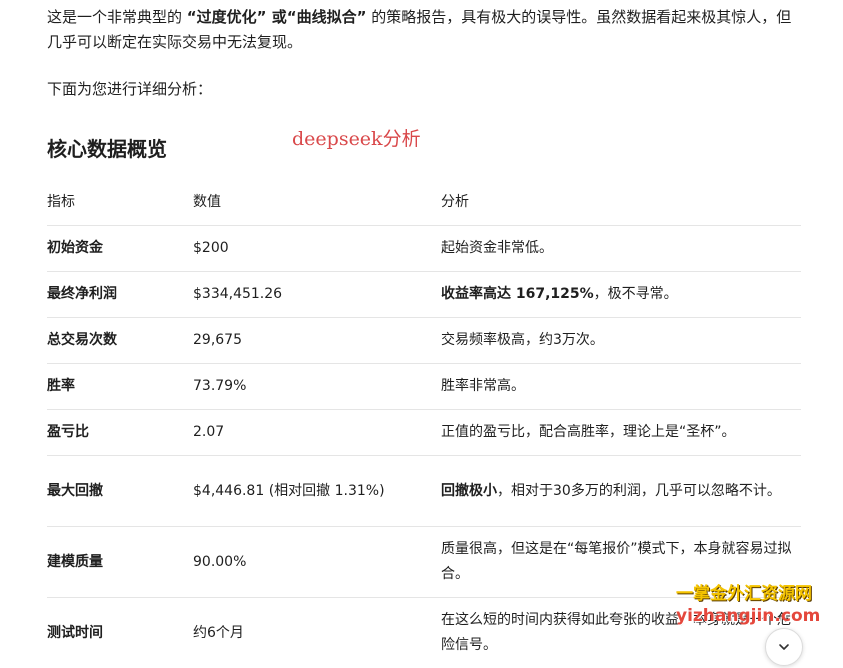  What do you see at coordinates (356, 139) in the screenshot?
I see `deepseek-watermark: deepseek分析` at bounding box center [356, 139].